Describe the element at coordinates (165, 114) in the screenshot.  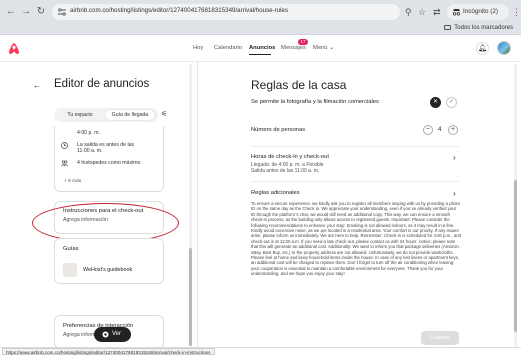
I see `filter-sliders-icon: ⚟` at that location.